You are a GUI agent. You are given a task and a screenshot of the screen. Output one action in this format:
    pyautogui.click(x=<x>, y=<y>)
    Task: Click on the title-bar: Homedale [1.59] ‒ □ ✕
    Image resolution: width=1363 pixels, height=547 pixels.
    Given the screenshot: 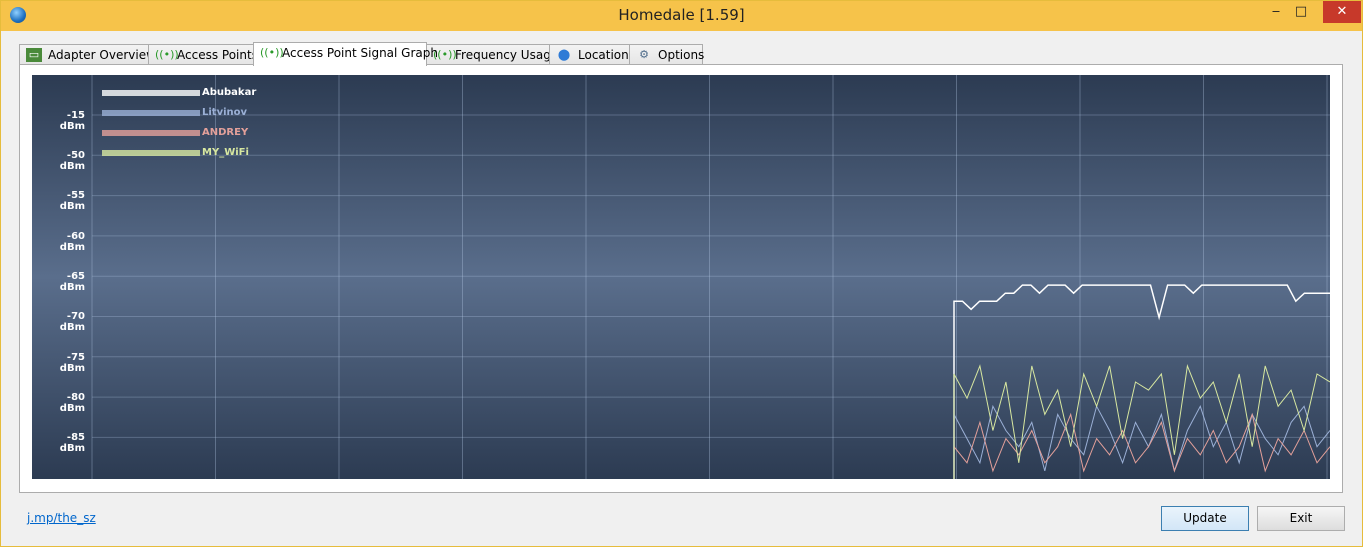 What is the action you would take?
    pyautogui.click(x=681, y=16)
    